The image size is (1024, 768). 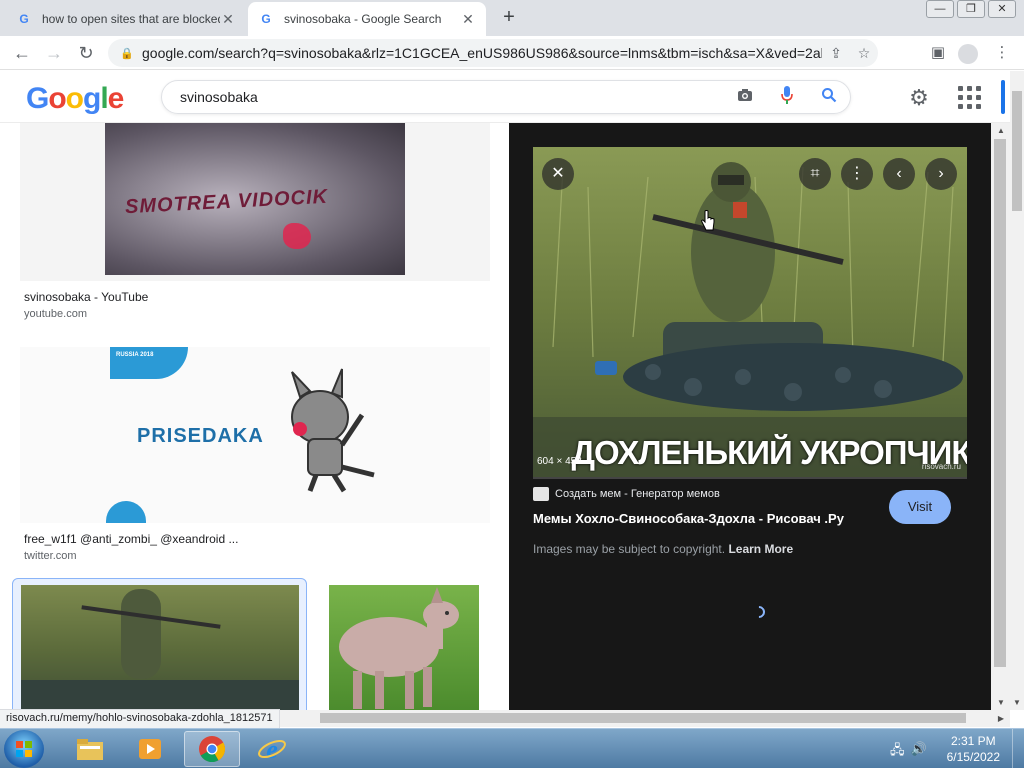 What do you see at coordinates (836, 53) in the screenshot?
I see `share-icon: ⇪` at bounding box center [836, 53].